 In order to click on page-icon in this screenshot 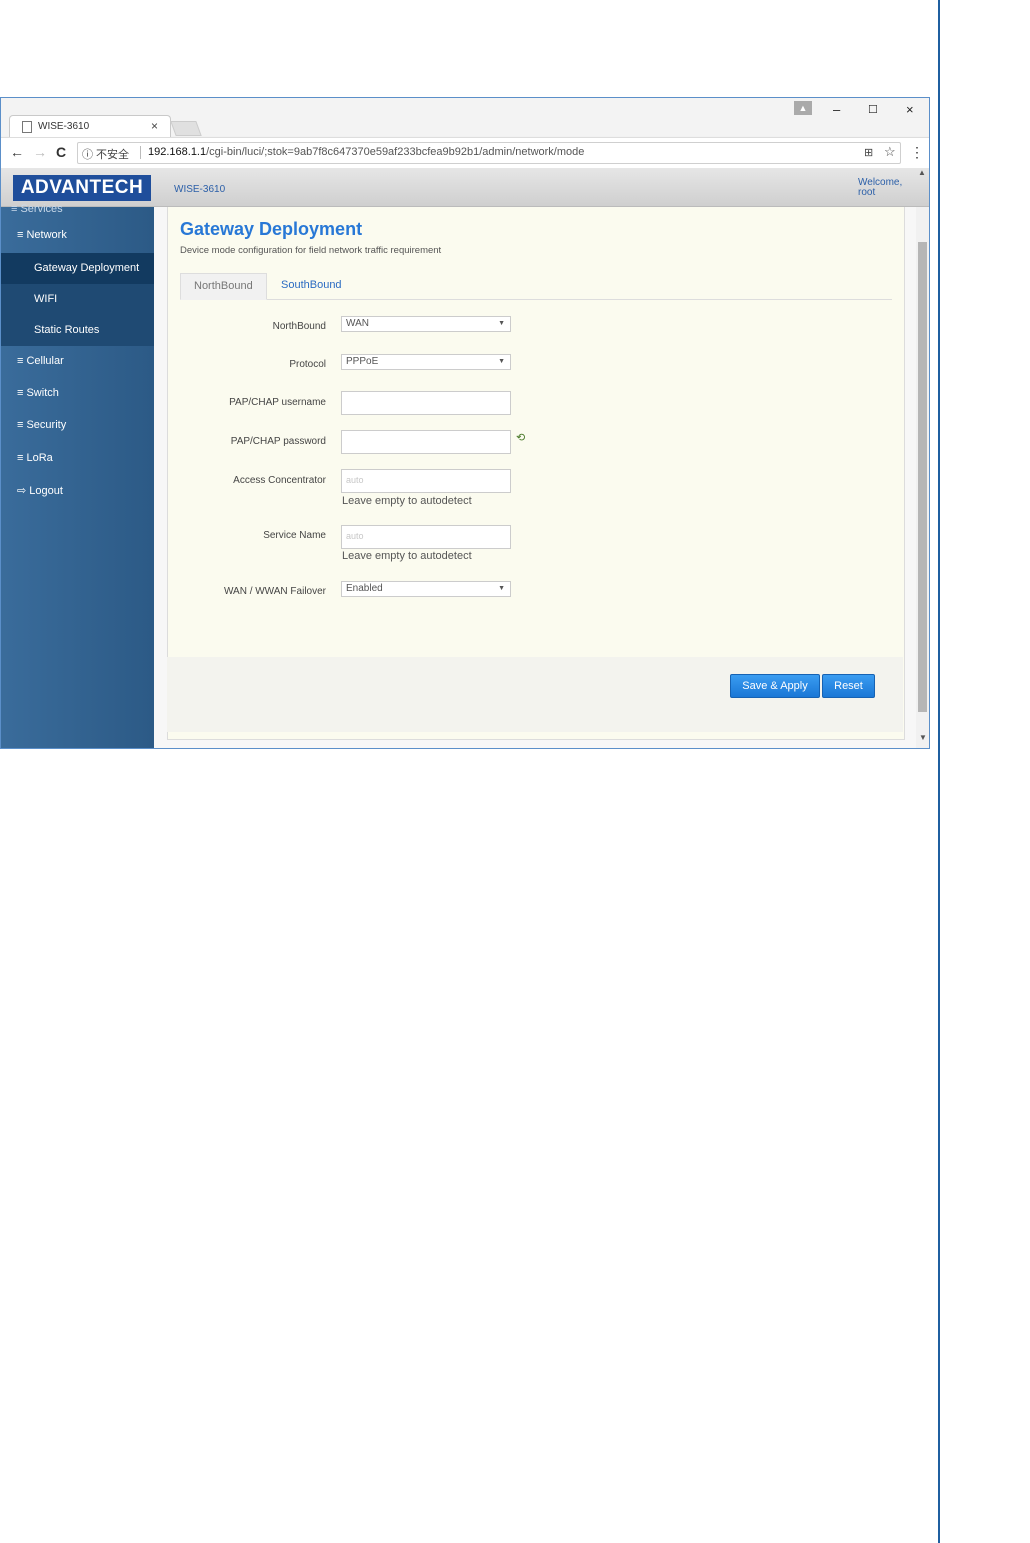, I will do `click(27, 127)`.